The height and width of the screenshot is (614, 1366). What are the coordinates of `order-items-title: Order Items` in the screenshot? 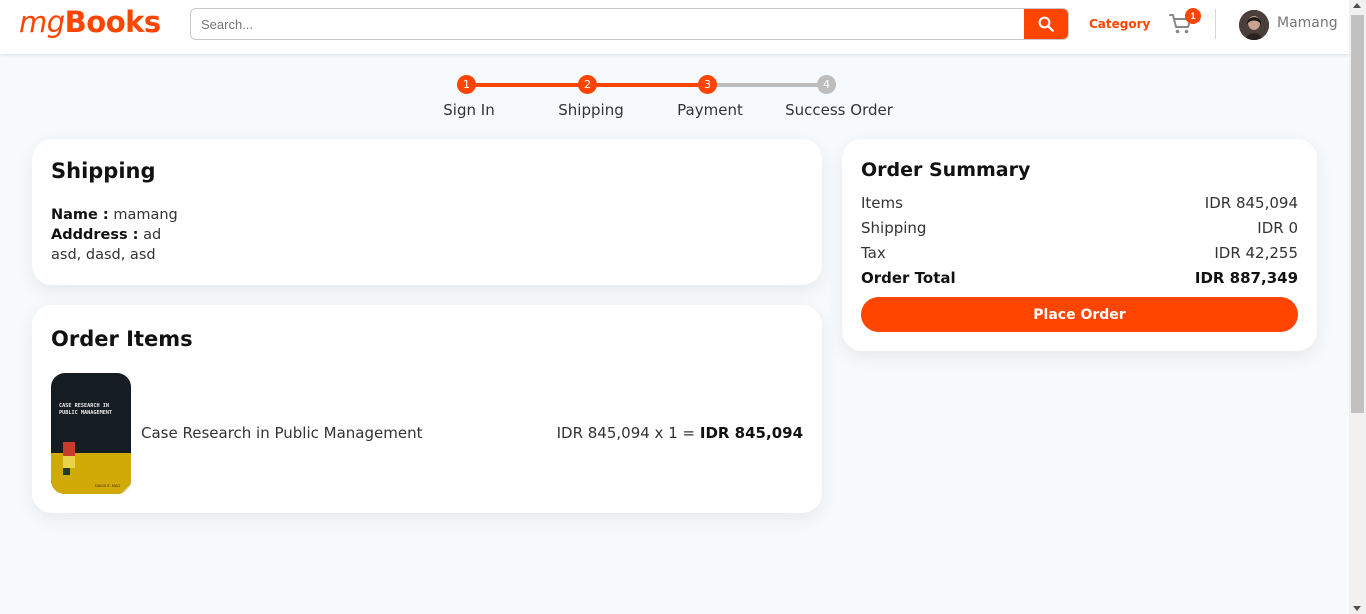 It's located at (122, 339).